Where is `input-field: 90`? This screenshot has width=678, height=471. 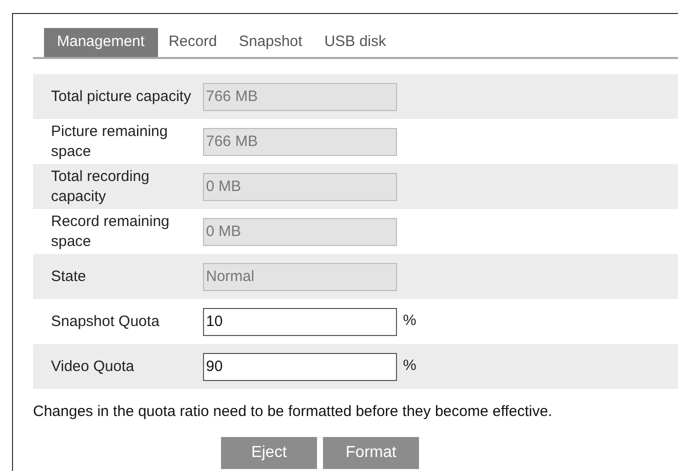 input-field: 90 is located at coordinates (300, 366).